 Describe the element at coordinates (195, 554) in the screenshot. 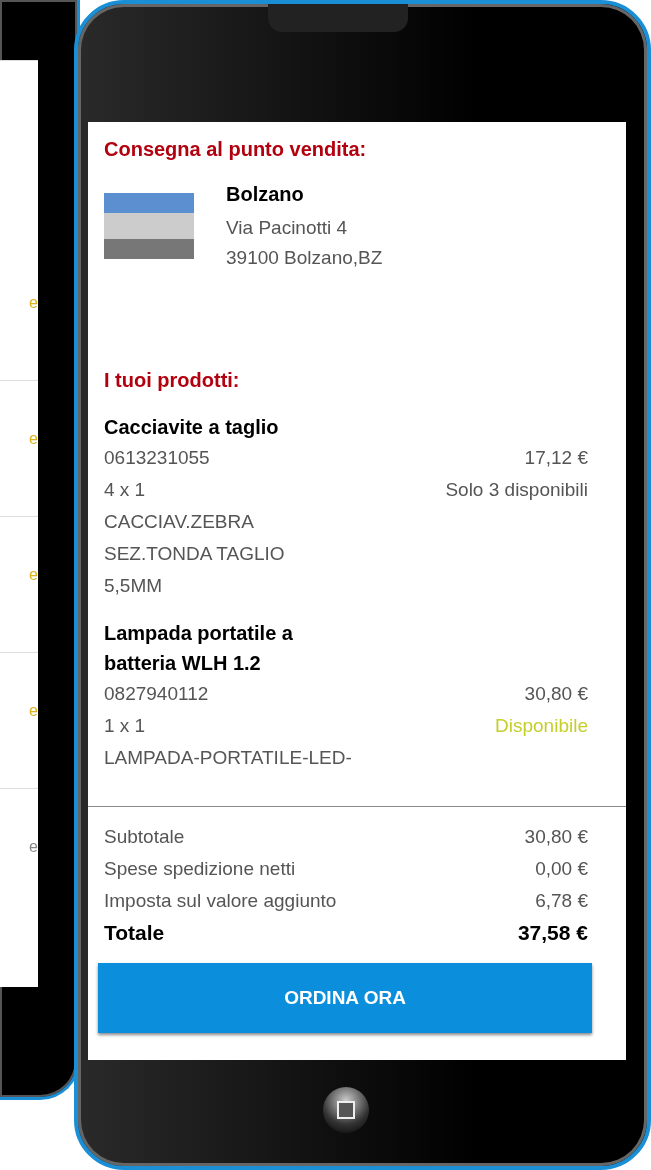

I see `product-description: SEZ.TONDA TAGLIO` at that location.